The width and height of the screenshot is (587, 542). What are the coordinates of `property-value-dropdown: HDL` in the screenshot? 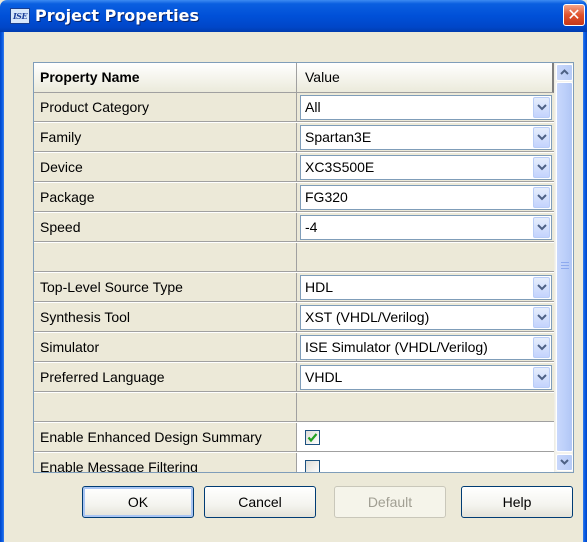 It's located at (426, 287).